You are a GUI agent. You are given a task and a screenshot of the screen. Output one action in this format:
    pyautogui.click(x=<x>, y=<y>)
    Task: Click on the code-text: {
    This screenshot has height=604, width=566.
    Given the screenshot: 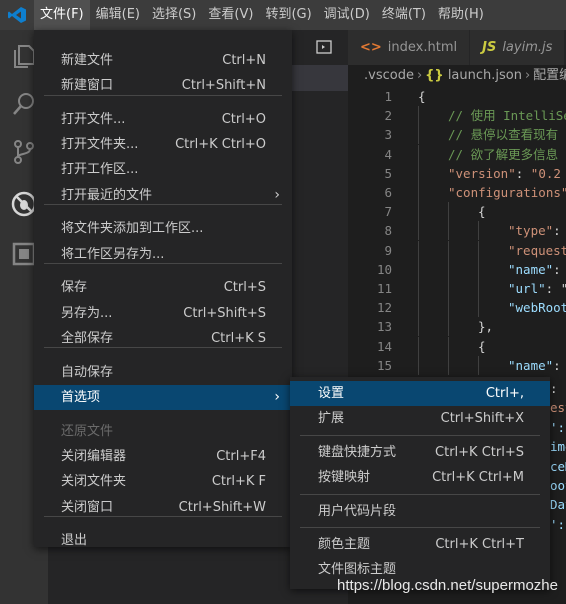 What is the action you would take?
    pyautogui.click(x=422, y=96)
    